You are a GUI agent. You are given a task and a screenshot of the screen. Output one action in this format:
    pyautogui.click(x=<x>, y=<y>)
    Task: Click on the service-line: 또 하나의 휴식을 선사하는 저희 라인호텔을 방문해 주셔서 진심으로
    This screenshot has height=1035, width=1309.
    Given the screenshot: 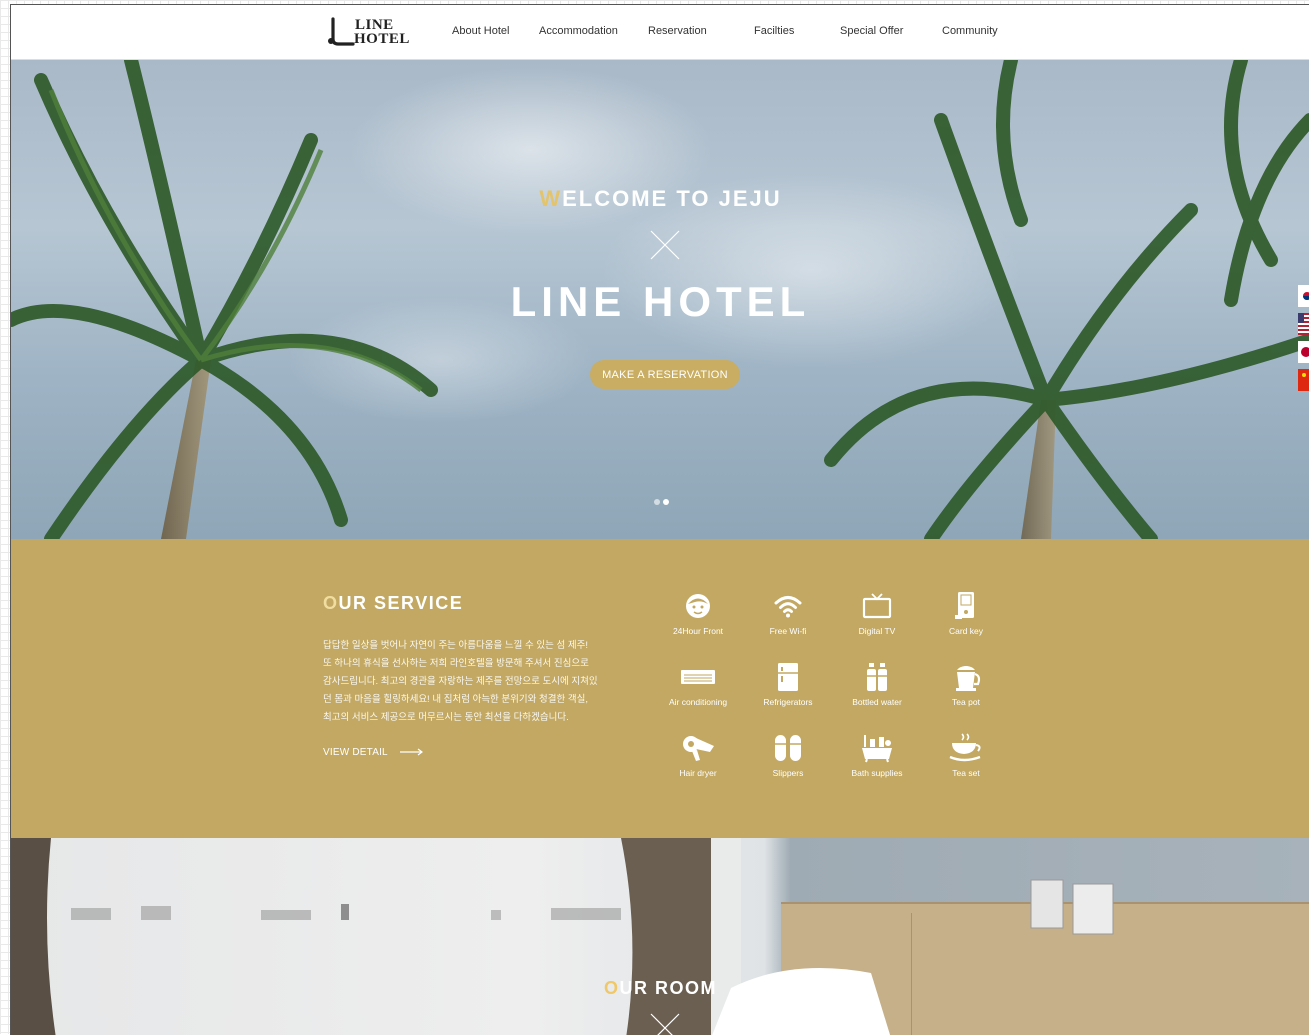 What is the action you would take?
    pyautogui.click(x=456, y=663)
    